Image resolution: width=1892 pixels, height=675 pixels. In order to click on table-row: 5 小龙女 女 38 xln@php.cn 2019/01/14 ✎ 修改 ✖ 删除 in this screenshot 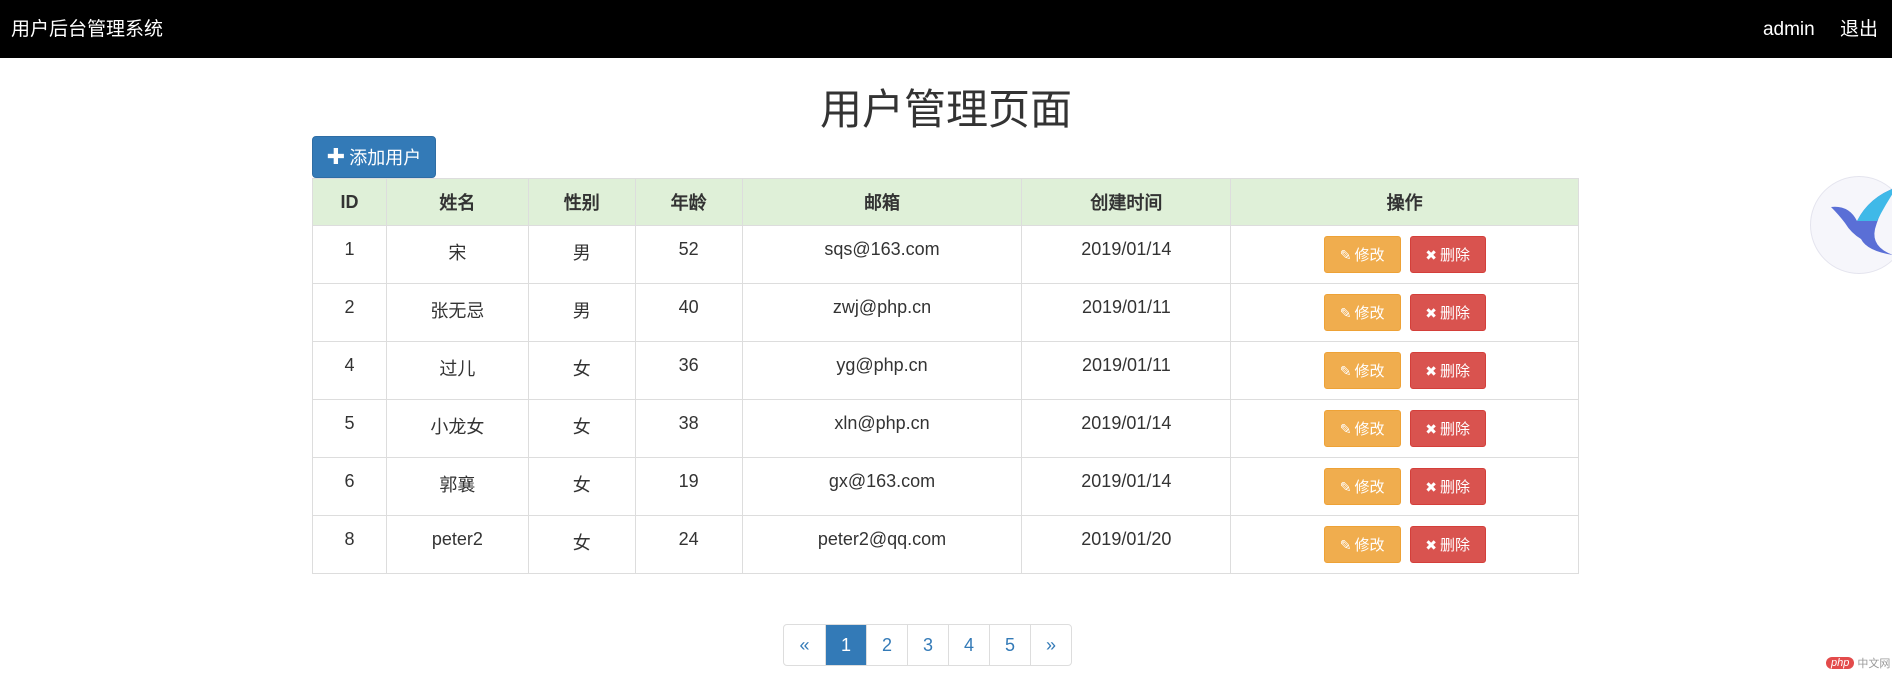, I will do `click(945, 428)`.